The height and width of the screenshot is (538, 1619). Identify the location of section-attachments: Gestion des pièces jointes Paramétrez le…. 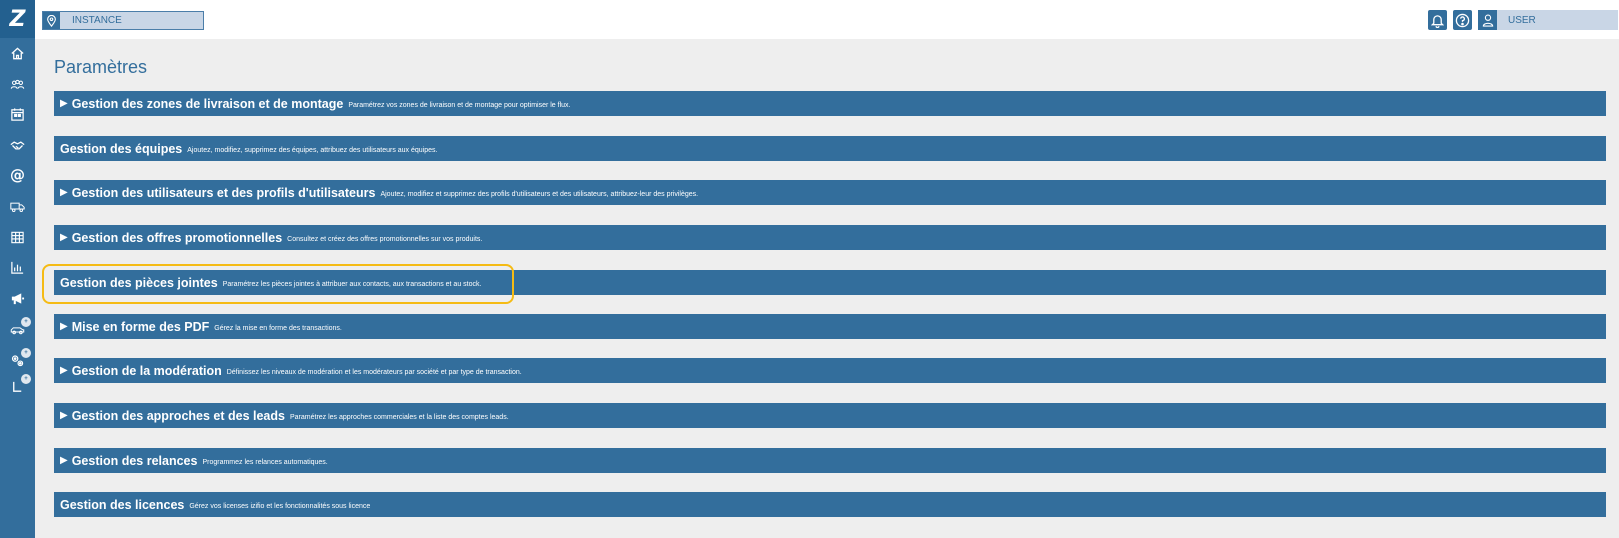
(830, 282).